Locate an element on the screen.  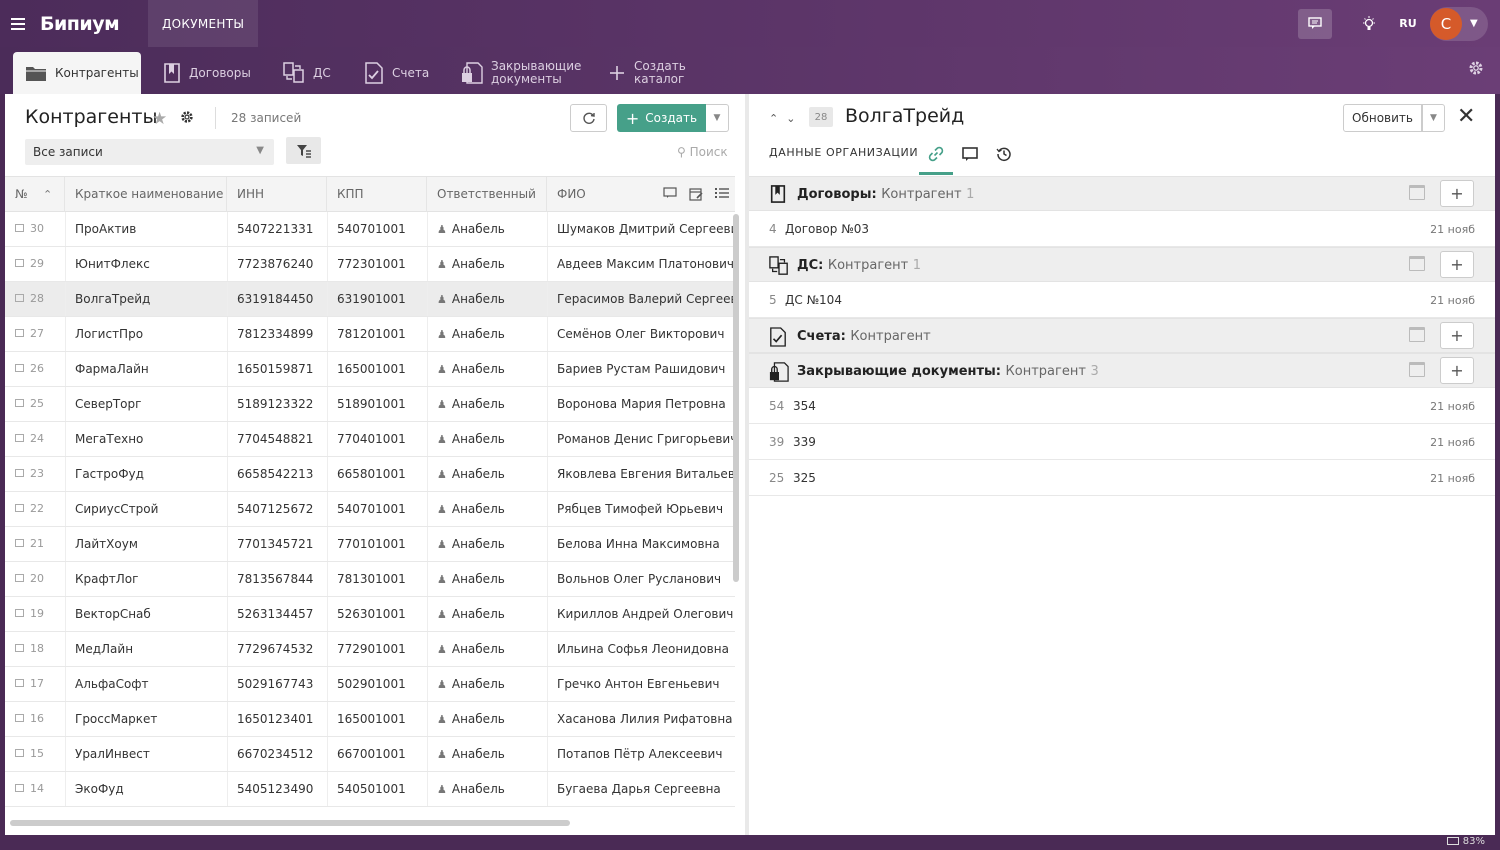
create-dropdown-button: ▼ is located at coordinates (717, 118).